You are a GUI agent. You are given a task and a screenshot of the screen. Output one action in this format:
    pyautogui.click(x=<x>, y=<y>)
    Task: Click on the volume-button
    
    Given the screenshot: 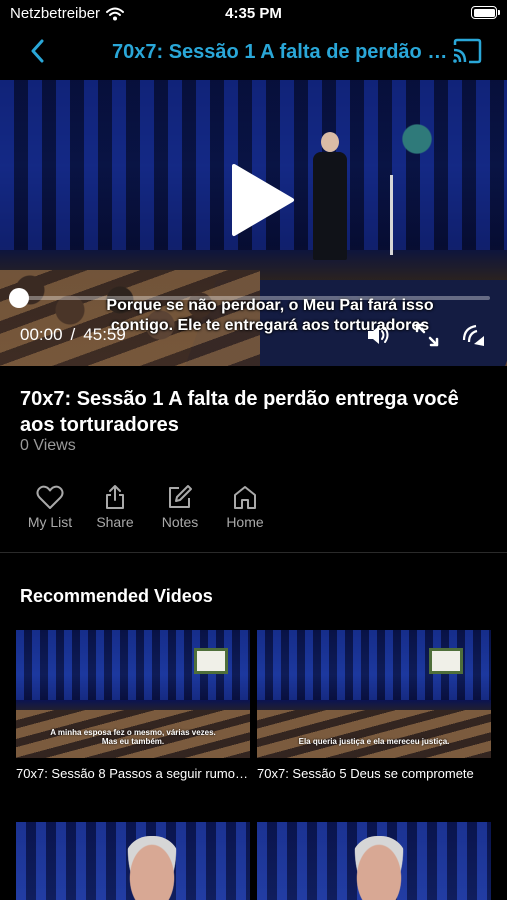 What is the action you would take?
    pyautogui.click(x=379, y=335)
    